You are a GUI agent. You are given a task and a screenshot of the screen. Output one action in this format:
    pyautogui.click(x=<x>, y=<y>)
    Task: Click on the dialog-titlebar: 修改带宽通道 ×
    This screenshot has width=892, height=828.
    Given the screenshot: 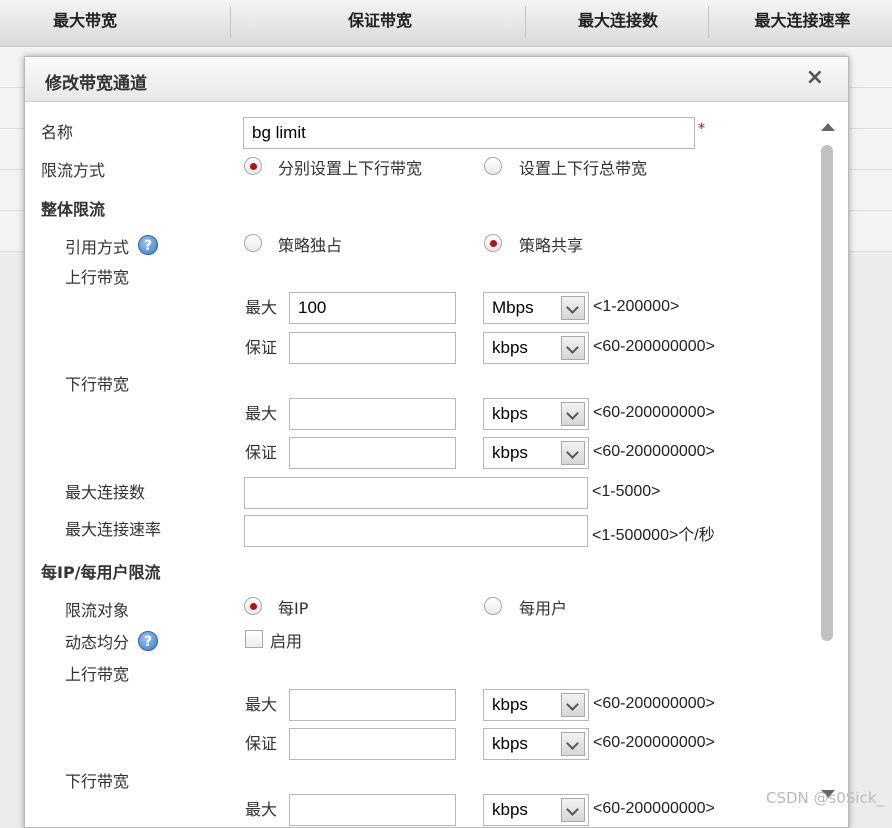 What is the action you would take?
    pyautogui.click(x=436, y=79)
    